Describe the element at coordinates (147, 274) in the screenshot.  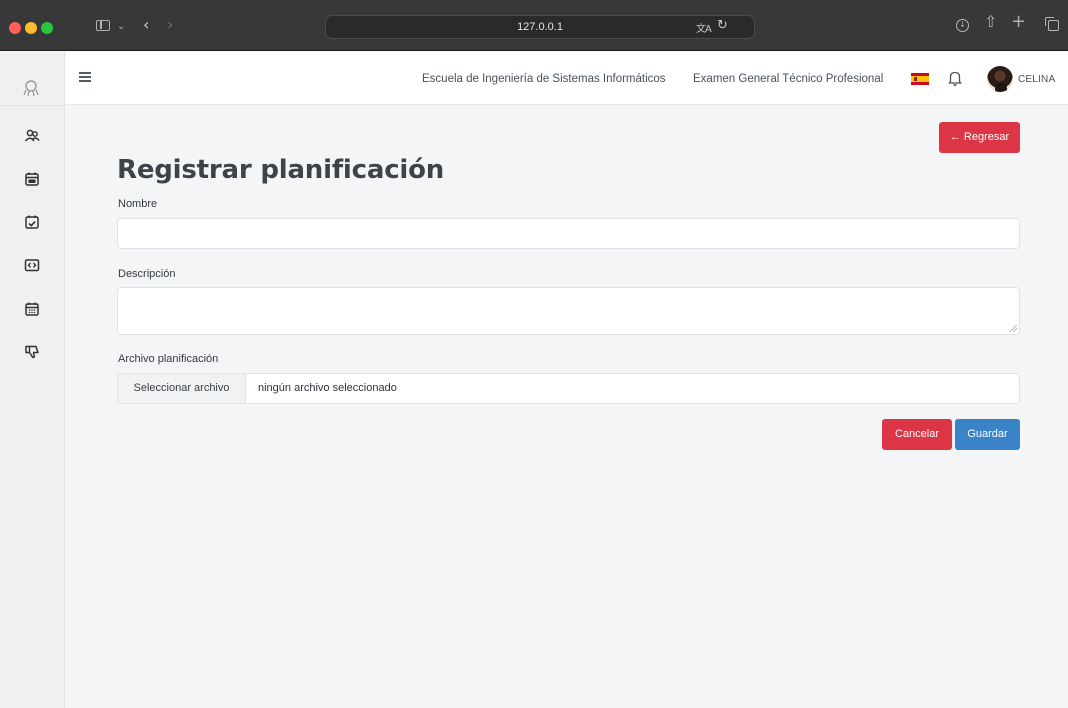
I see `description-label: Descripción` at that location.